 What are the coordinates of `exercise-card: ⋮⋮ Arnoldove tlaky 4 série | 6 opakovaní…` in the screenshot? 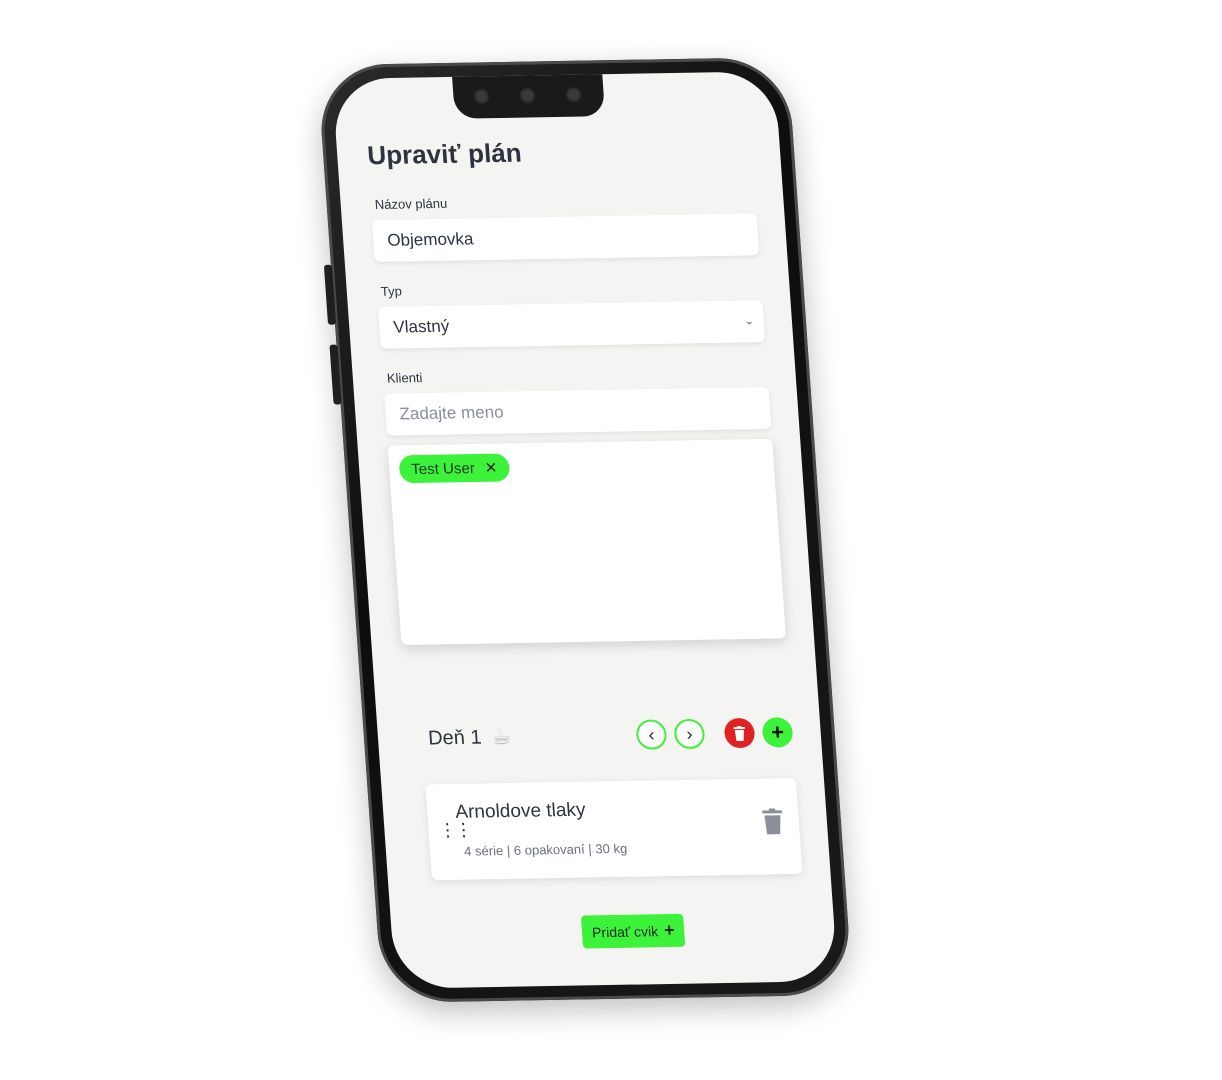 It's located at (614, 829).